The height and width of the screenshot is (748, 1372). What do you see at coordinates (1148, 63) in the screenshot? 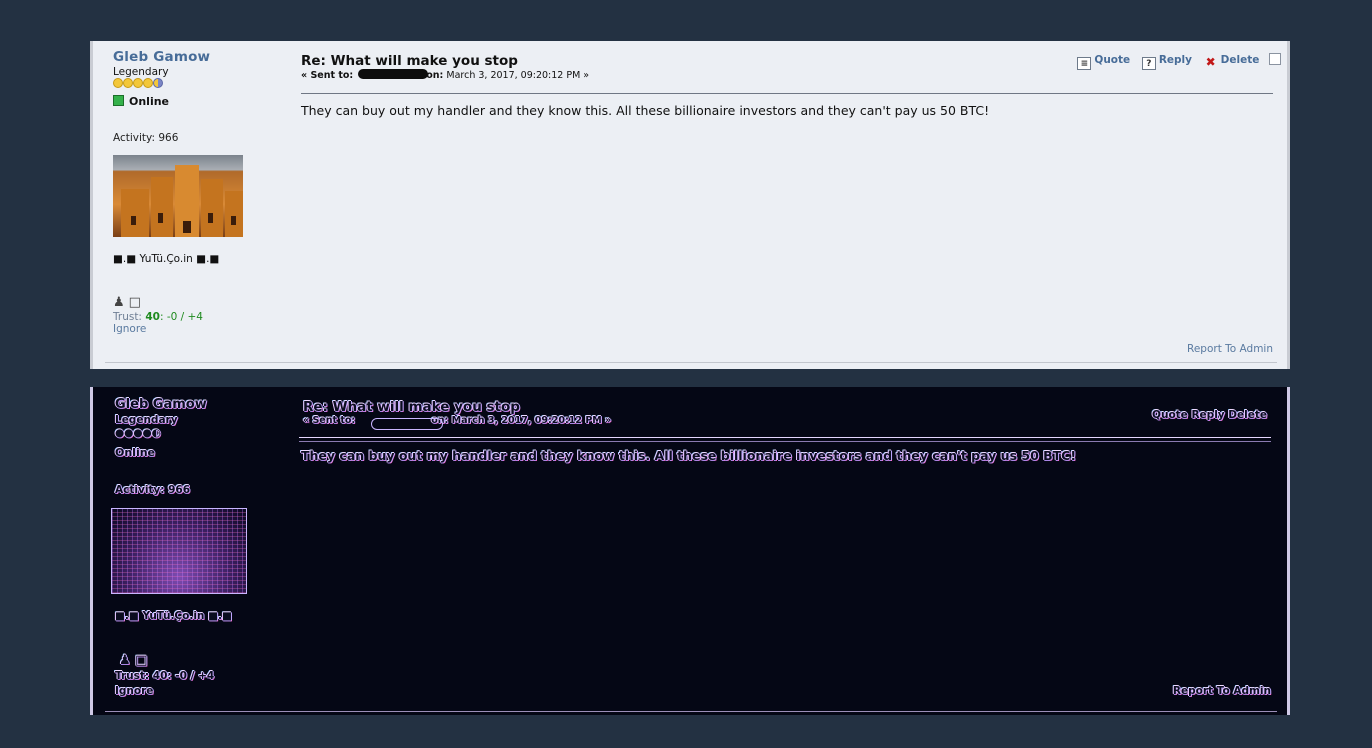
I see `reply-icon: ?` at bounding box center [1148, 63].